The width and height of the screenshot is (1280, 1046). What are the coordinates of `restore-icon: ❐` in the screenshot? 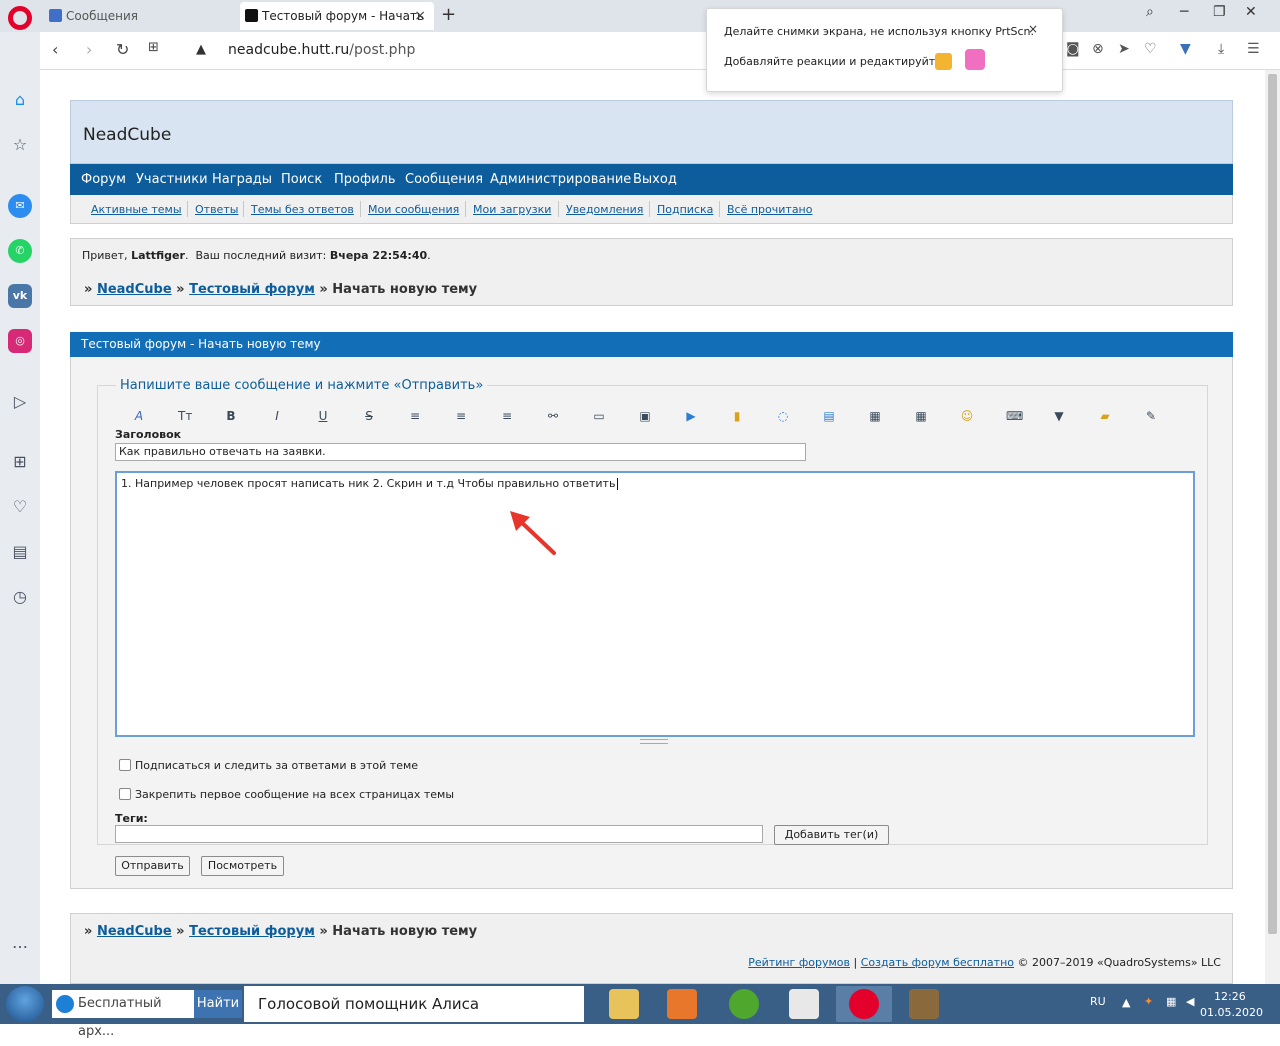 It's located at (1219, 12).